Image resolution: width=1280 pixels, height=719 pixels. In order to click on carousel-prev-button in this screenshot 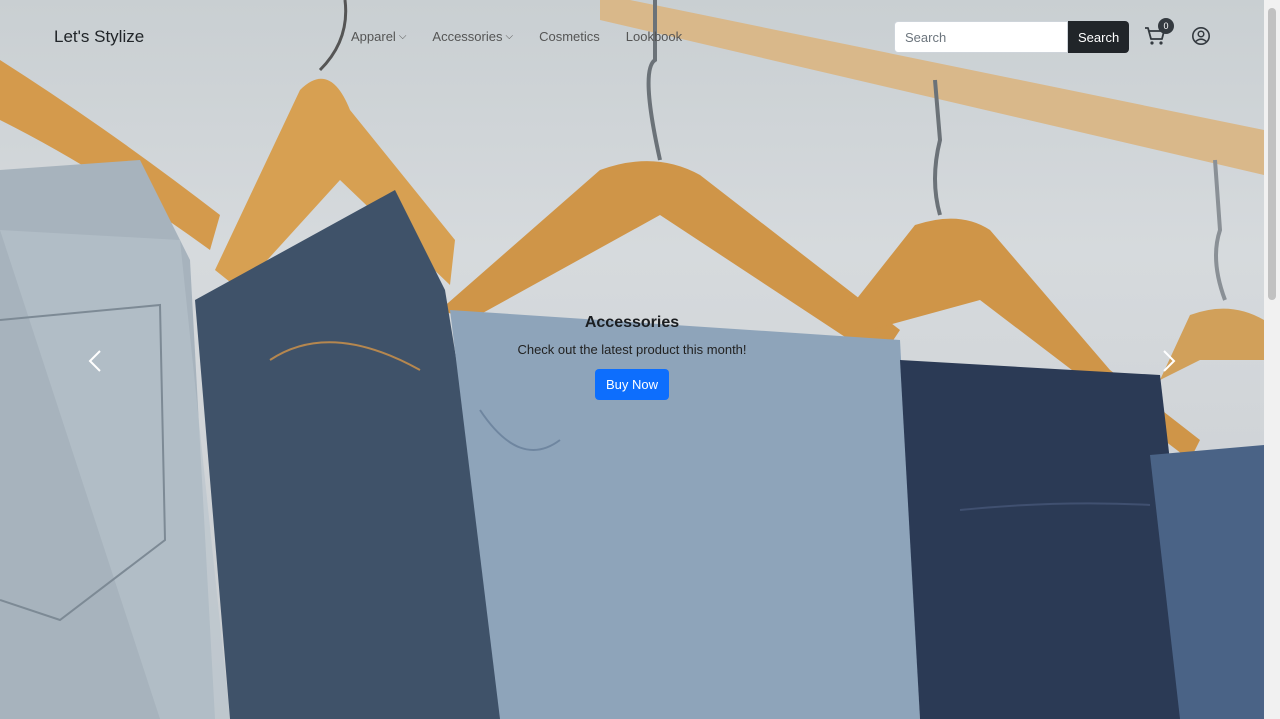, I will do `click(95, 361)`.